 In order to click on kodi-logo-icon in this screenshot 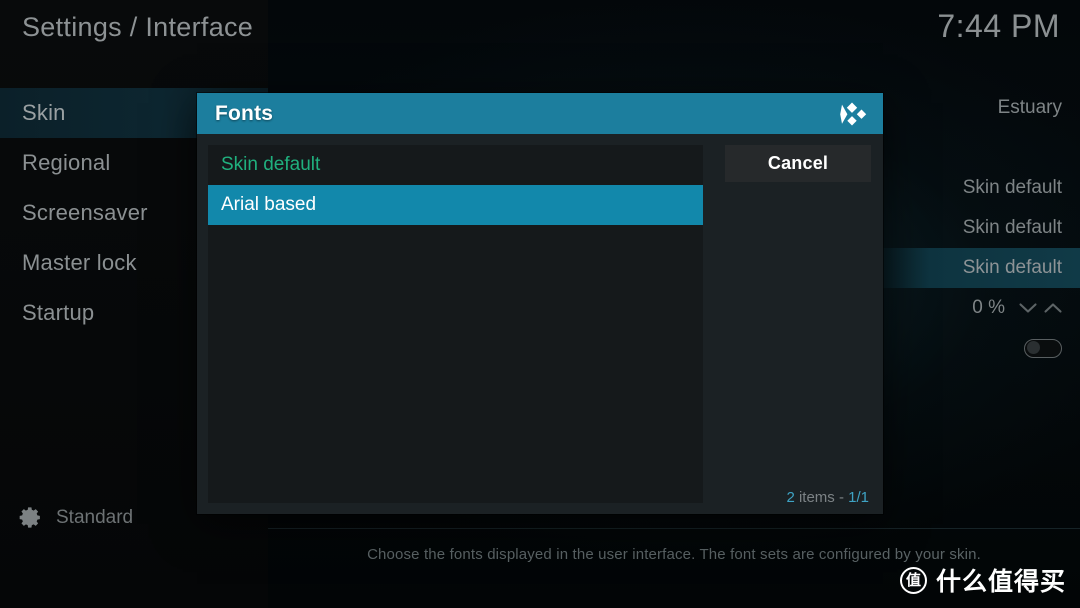, I will do `click(852, 114)`.